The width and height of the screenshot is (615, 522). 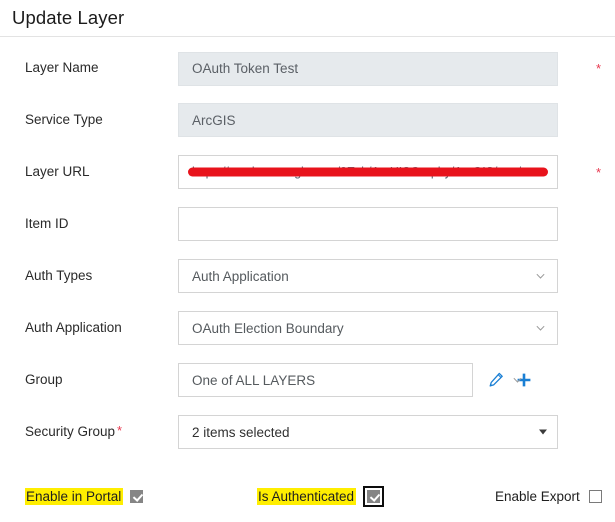 What do you see at coordinates (599, 172) in the screenshot?
I see `required-asterisk-layer-url: *` at bounding box center [599, 172].